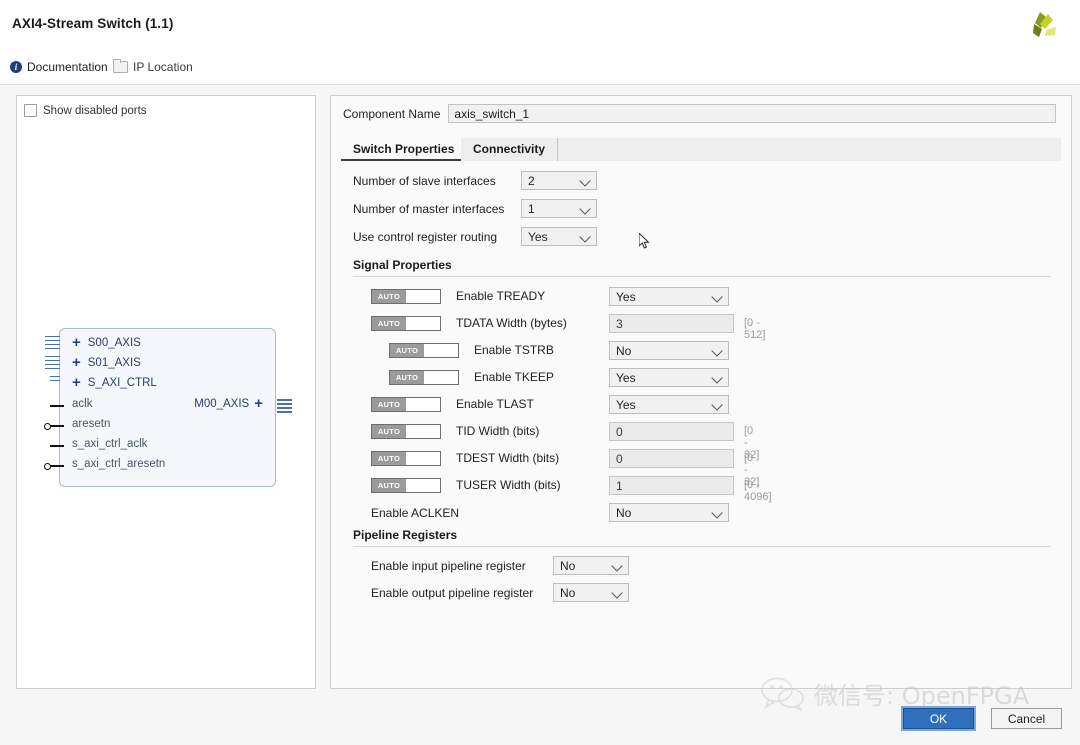 Image resolution: width=1080 pixels, height=745 pixels. I want to click on port-label: aclk, so click(82, 404).